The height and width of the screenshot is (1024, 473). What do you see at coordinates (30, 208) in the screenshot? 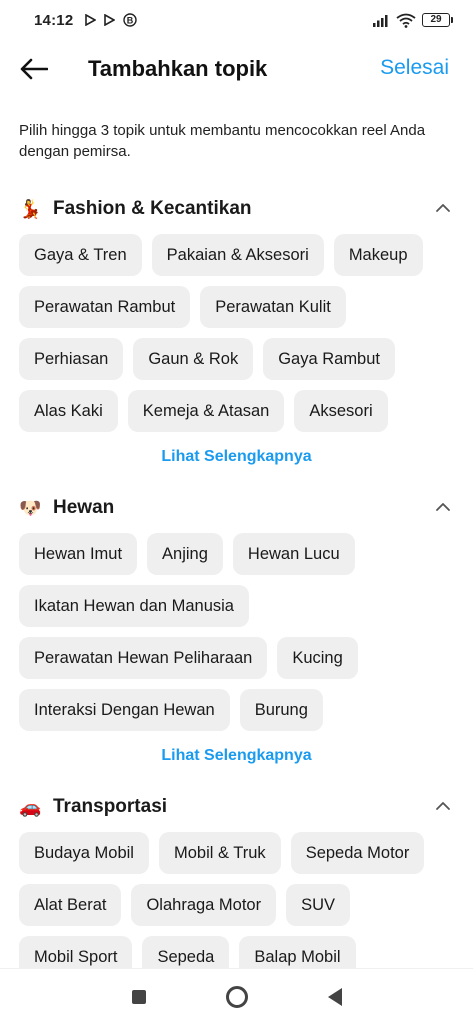
I see `dancer-icon: 💃` at bounding box center [30, 208].